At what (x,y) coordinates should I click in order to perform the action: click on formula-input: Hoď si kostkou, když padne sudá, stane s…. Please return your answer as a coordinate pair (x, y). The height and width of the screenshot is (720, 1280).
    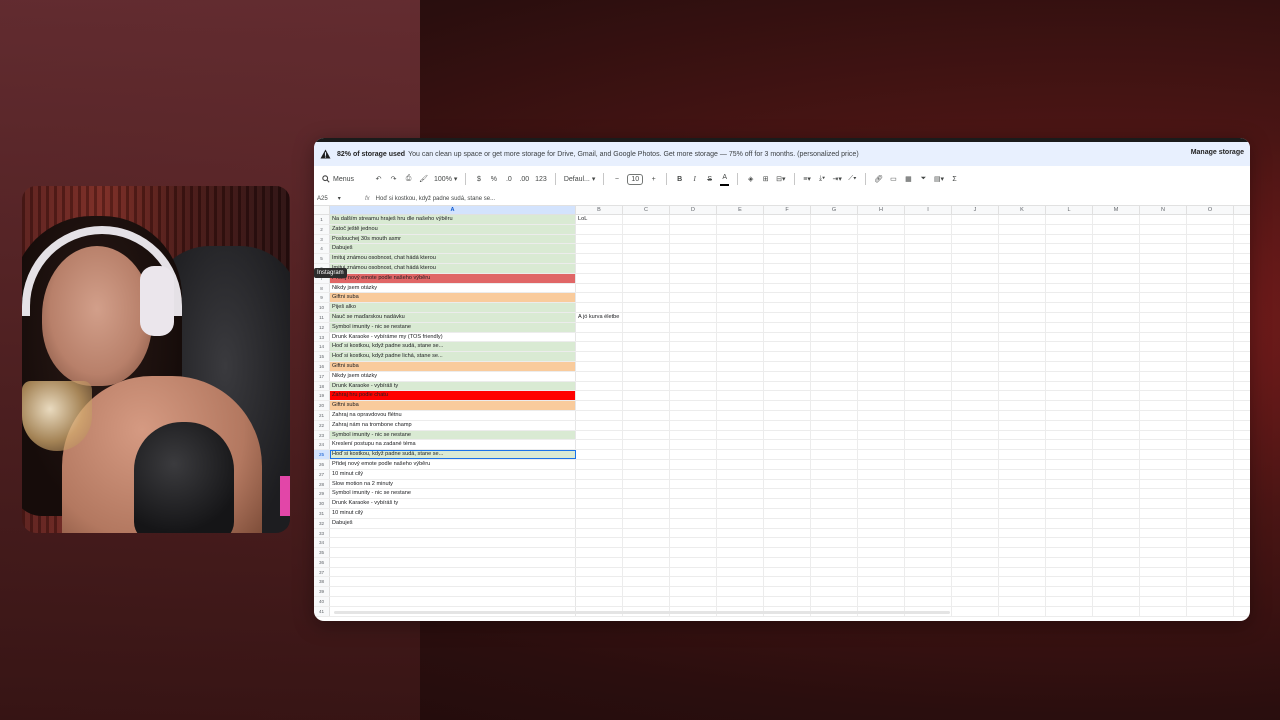
    Looking at the image, I should click on (435, 199).